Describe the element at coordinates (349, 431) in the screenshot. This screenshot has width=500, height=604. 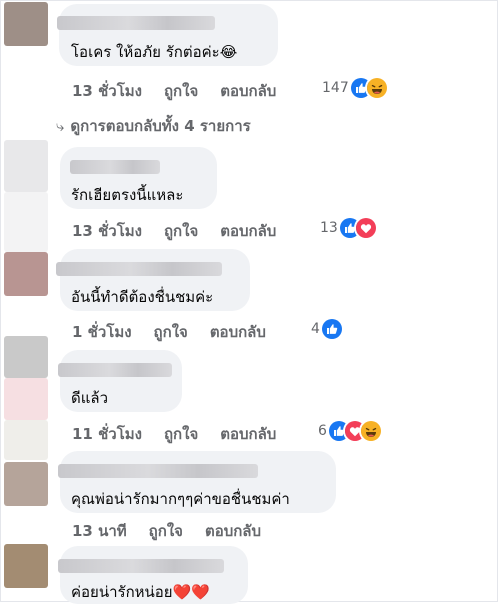
I see `reaction-summary: 6` at that location.